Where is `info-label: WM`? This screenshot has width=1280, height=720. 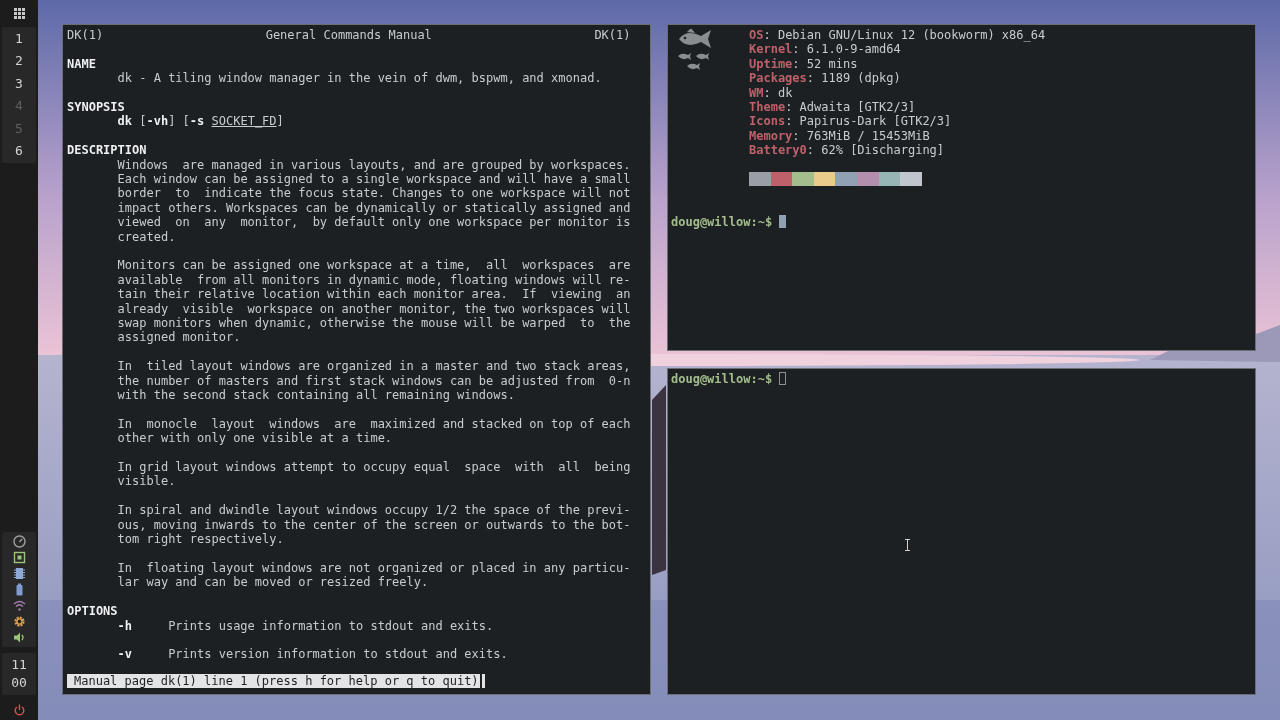 info-label: WM is located at coordinates (756, 92).